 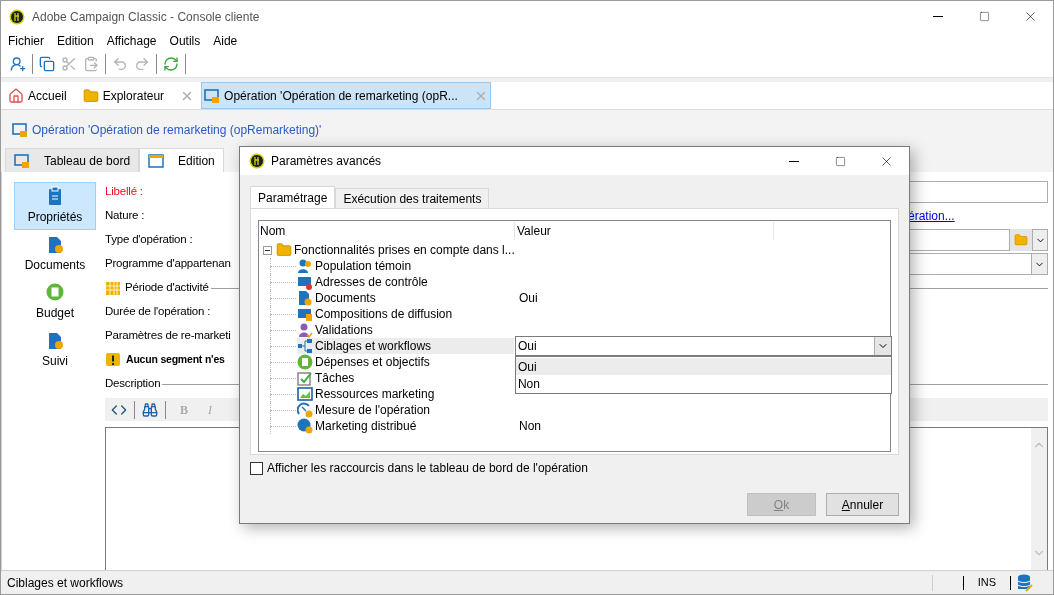 What do you see at coordinates (75, 41) in the screenshot?
I see `menu-item: Edition` at bounding box center [75, 41].